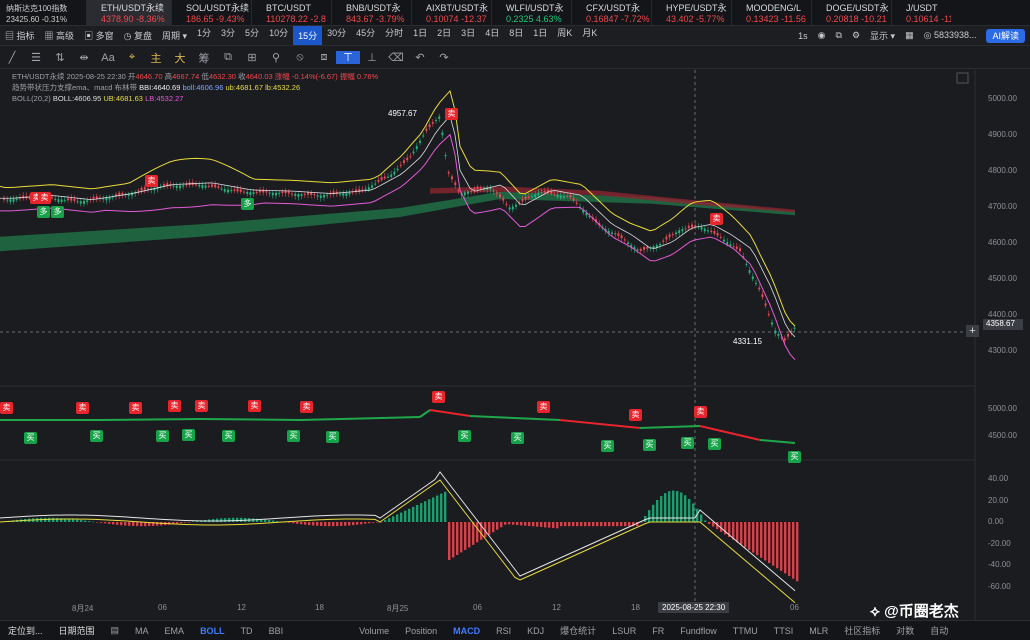 The image size is (1030, 640). I want to click on indicator-tab: BOLL, so click(212, 631).